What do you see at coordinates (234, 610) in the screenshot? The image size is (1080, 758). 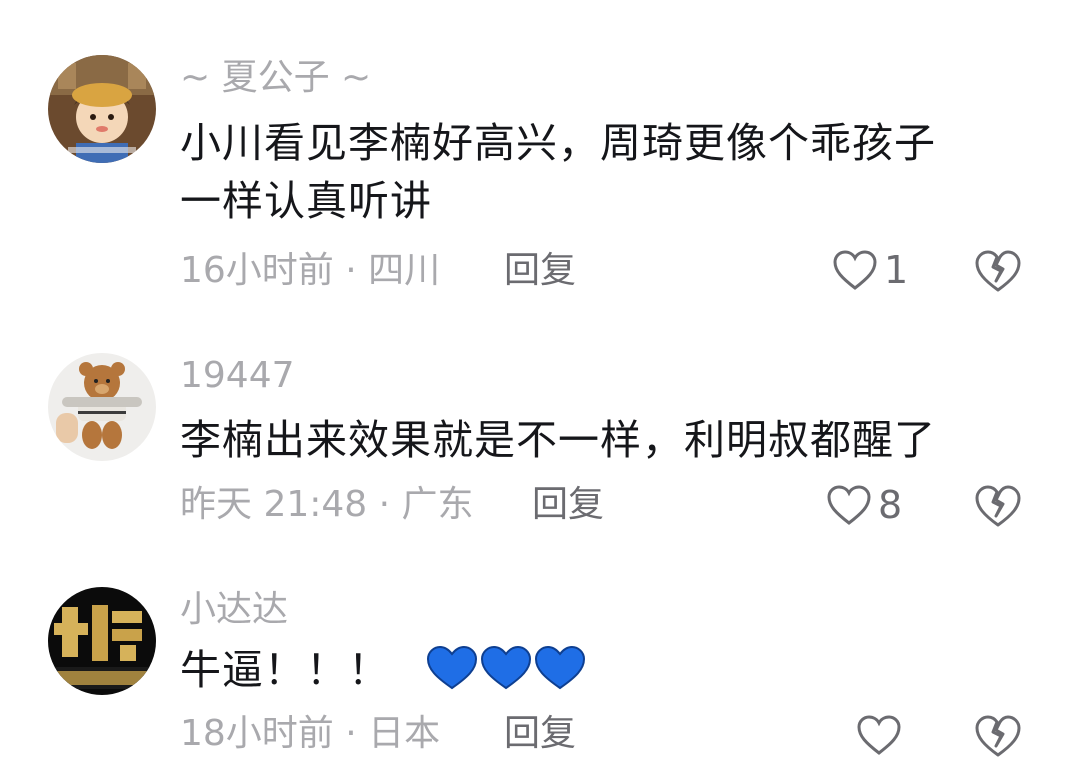 I see `username: 小达达` at bounding box center [234, 610].